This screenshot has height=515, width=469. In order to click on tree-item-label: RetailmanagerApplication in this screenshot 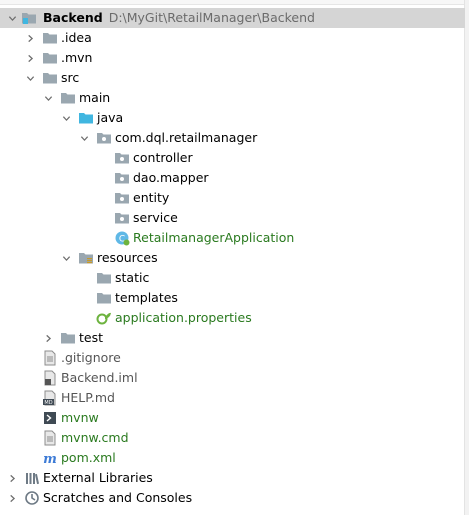, I will do `click(214, 237)`.